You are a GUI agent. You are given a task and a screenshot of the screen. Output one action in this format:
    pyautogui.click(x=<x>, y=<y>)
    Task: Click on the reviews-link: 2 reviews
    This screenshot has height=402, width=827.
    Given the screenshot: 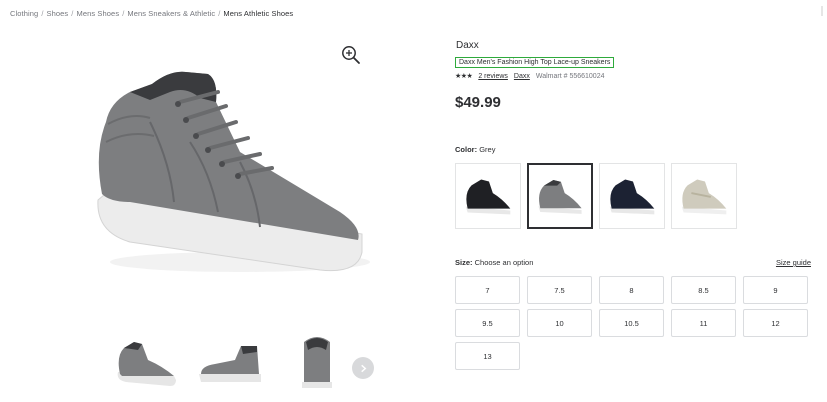 What is the action you would take?
    pyautogui.click(x=493, y=76)
    